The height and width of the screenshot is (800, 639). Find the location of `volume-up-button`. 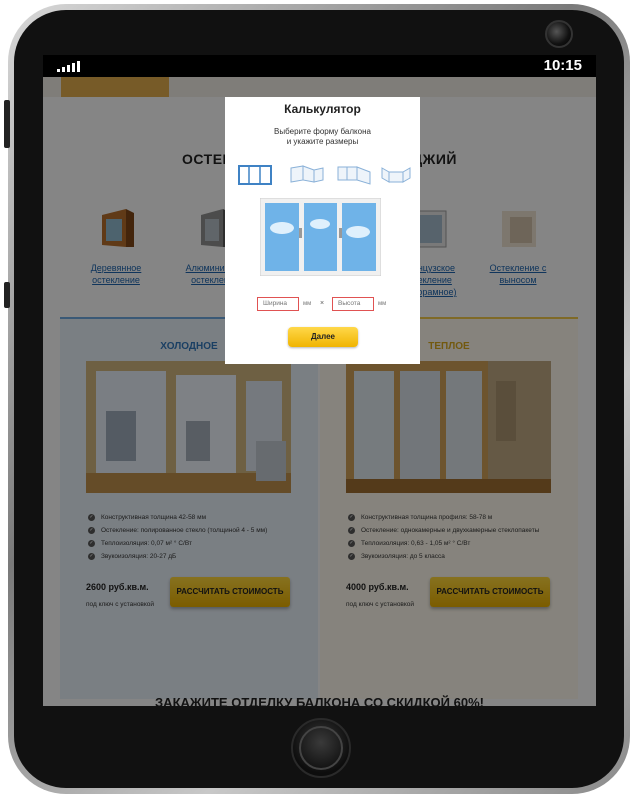

volume-up-button is located at coordinates (7, 124).